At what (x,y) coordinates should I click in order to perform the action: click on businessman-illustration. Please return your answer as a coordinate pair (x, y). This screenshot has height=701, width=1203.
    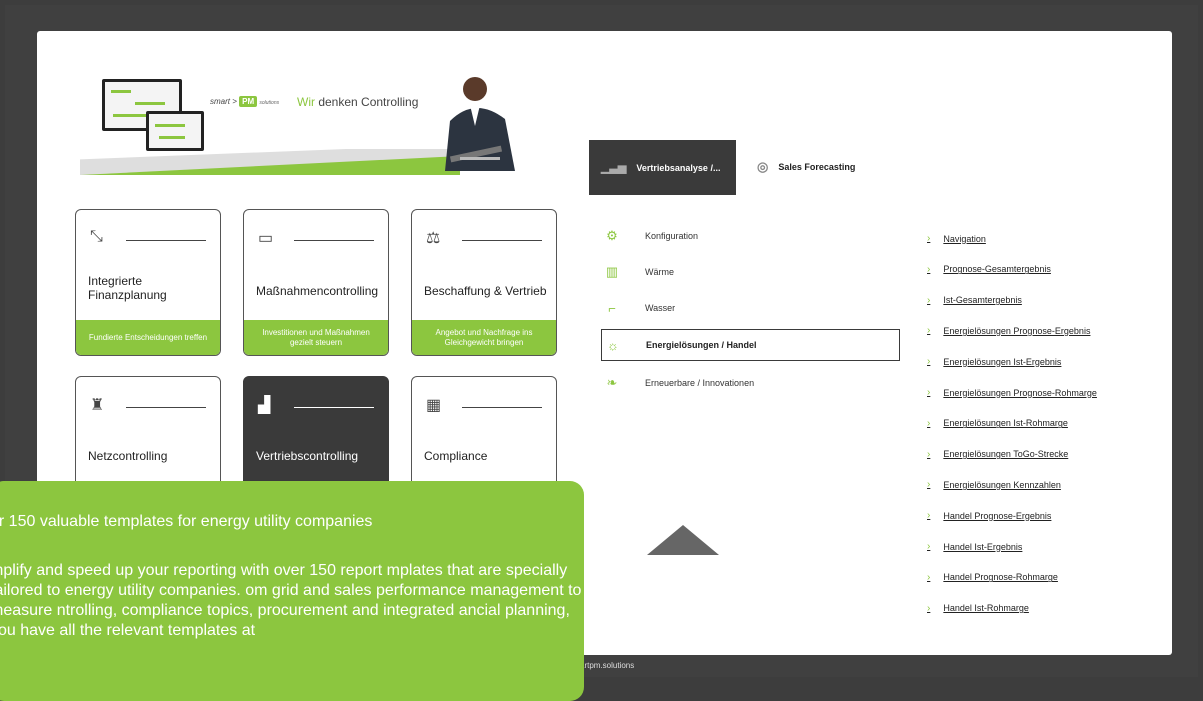
    Looking at the image, I should click on (480, 124).